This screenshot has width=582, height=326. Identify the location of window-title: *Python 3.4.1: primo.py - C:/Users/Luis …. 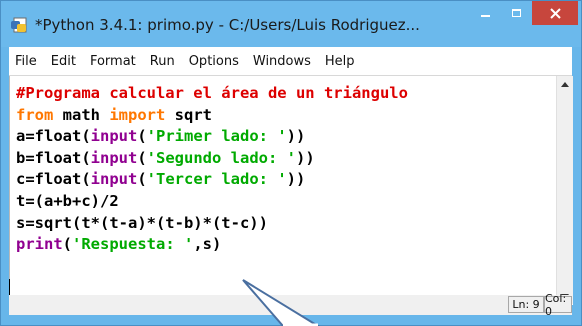
(227, 25).